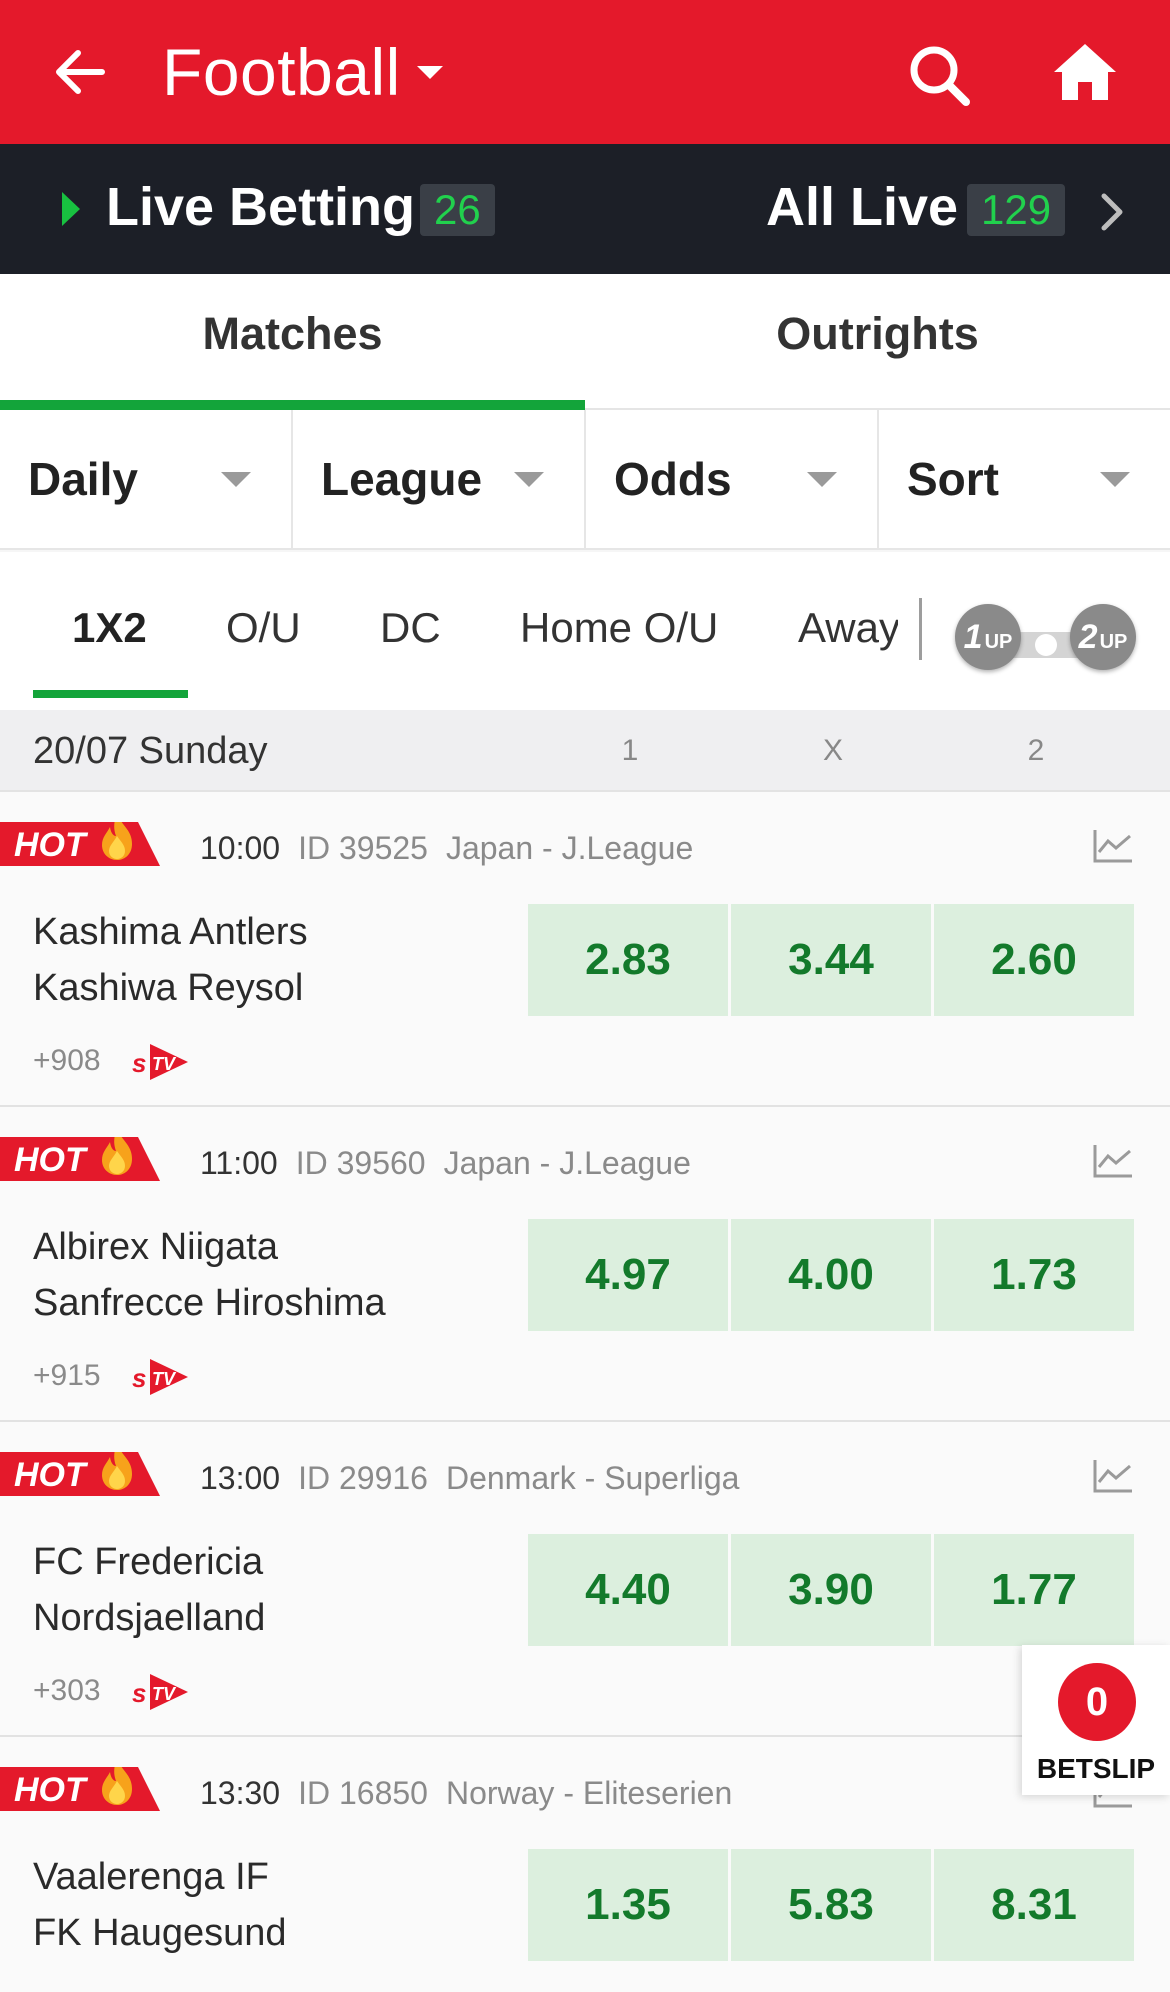  Describe the element at coordinates (449, 631) in the screenshot. I see `market-tab-scroller: 1X2 O/U DC Home O/U Away` at that location.